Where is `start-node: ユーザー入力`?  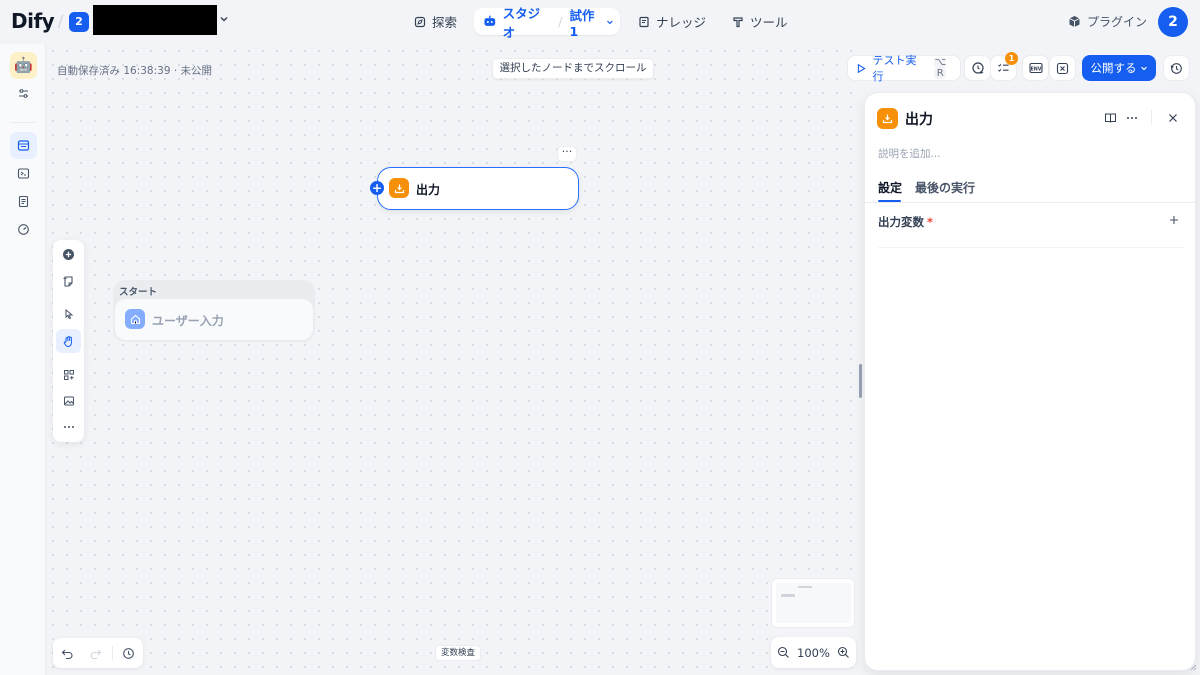
start-node: ユーザー入力 is located at coordinates (214, 319).